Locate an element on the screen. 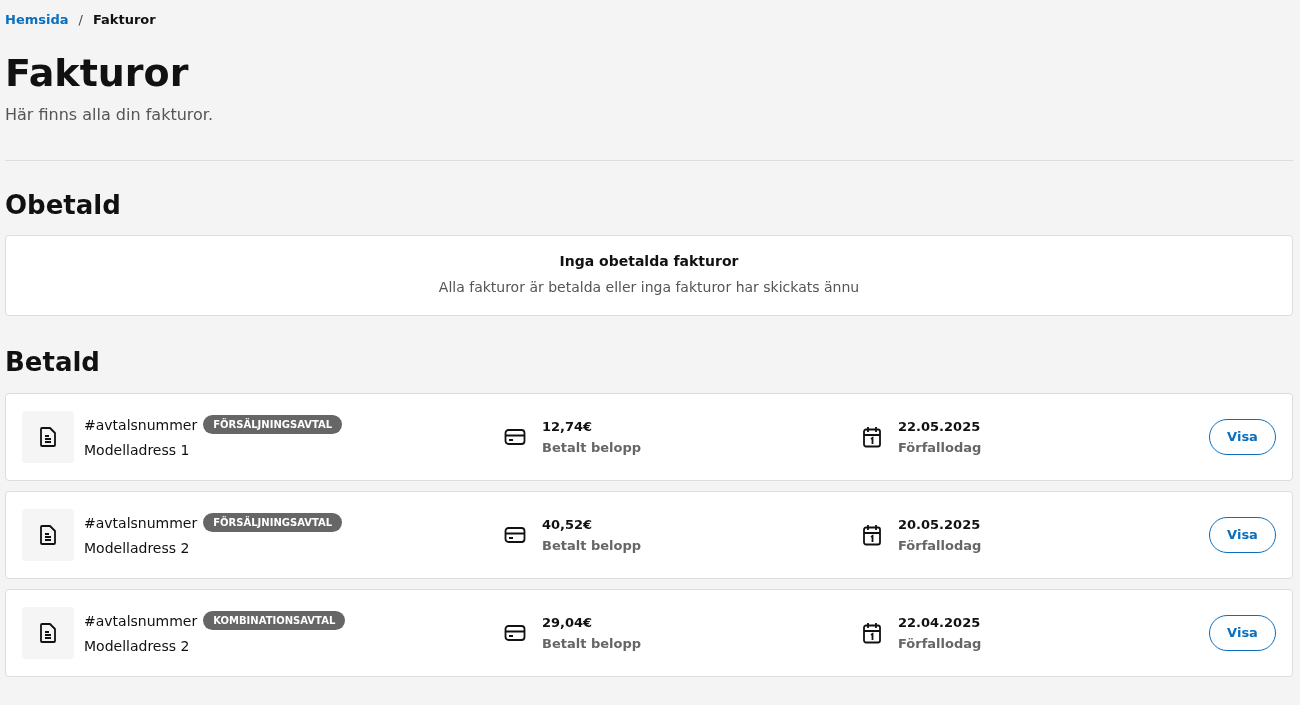  address-text: Modelladress 1 is located at coordinates (137, 450).